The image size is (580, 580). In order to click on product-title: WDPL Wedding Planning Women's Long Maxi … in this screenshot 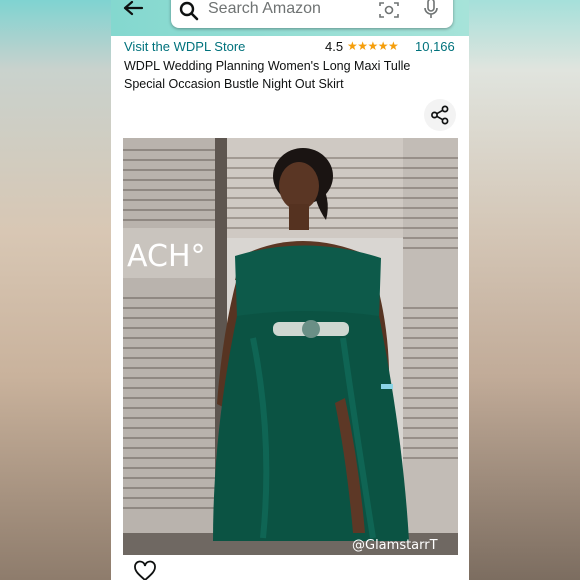, I will do `click(267, 75)`.